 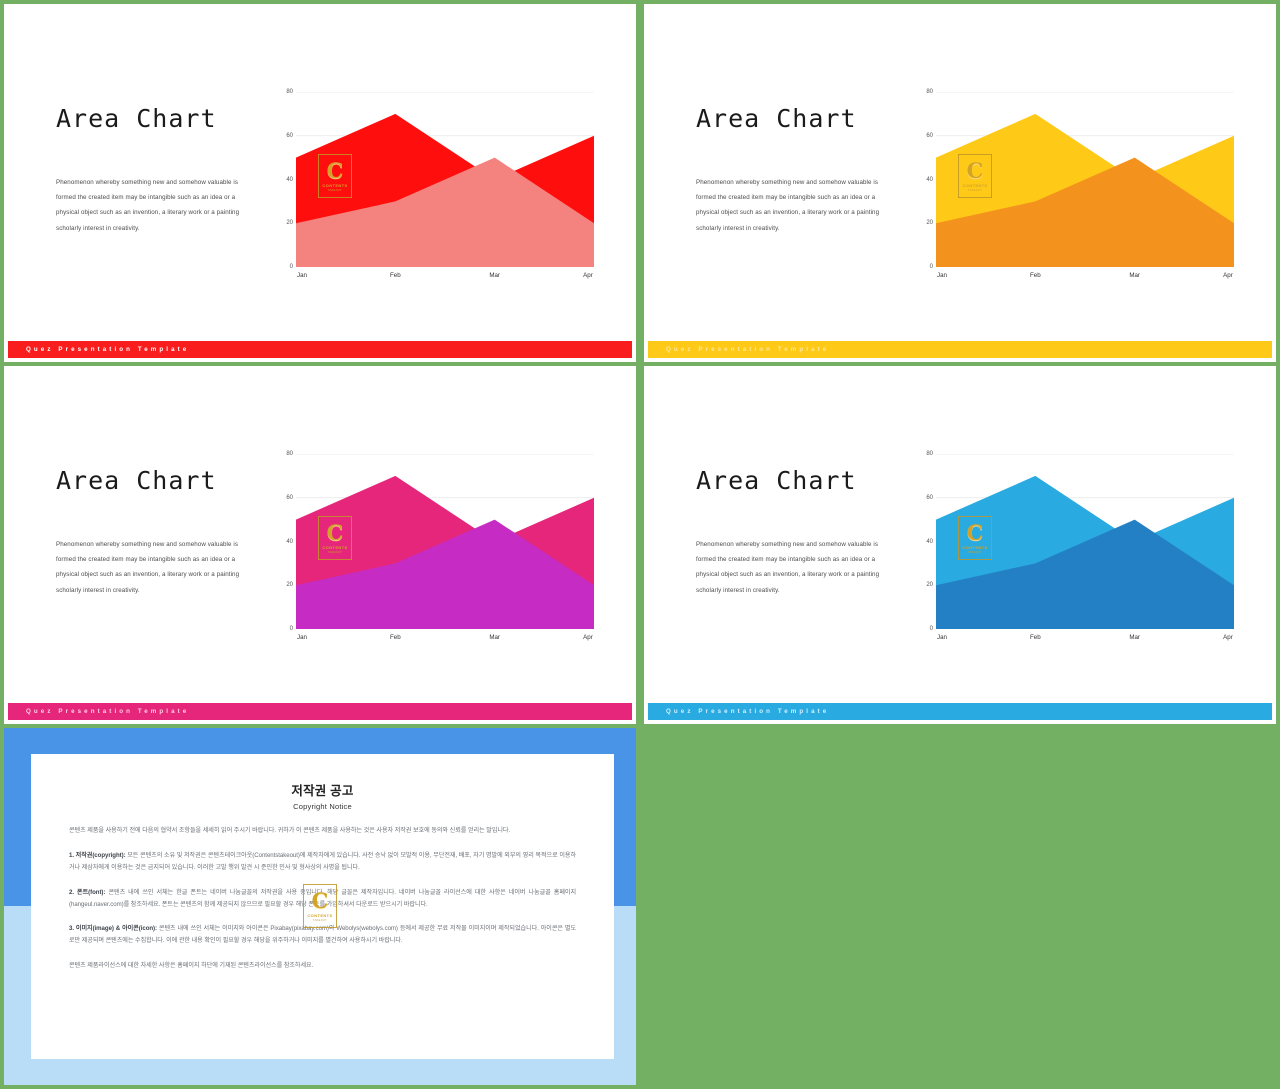 I want to click on copyright-section-1-label: 1. 저작권(copyright):, so click(x=98, y=855).